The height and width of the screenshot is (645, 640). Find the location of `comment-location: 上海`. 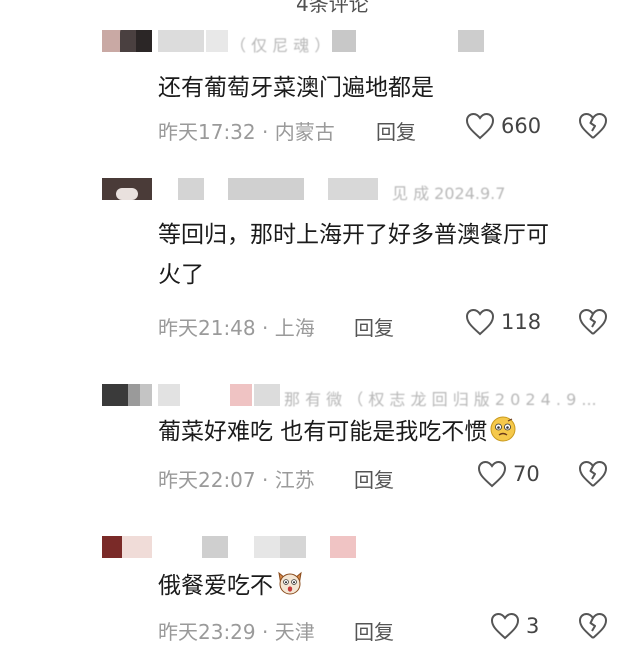

comment-location: 上海 is located at coordinates (294, 328).